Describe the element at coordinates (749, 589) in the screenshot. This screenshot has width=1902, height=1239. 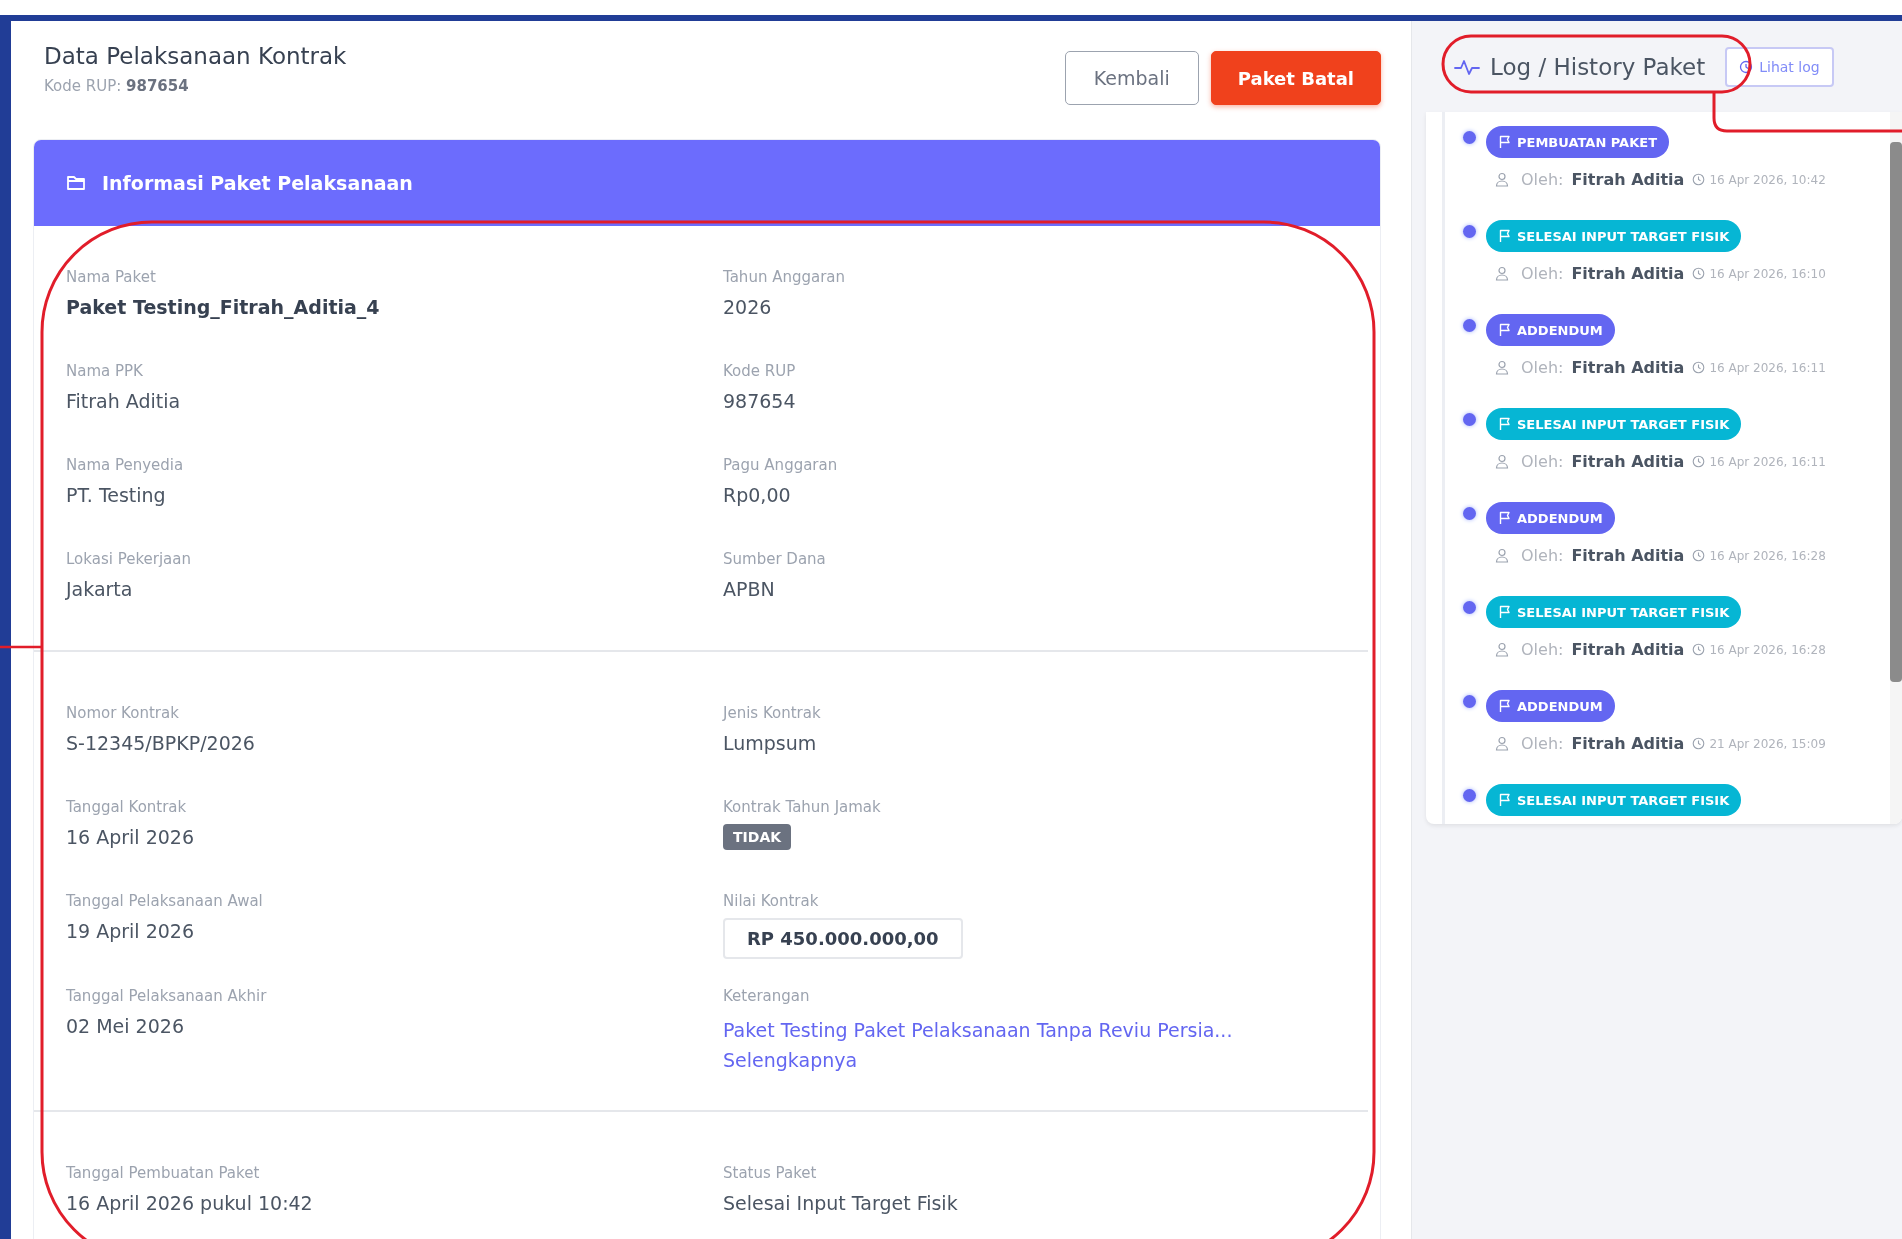
I see `field-value: APBN` at that location.